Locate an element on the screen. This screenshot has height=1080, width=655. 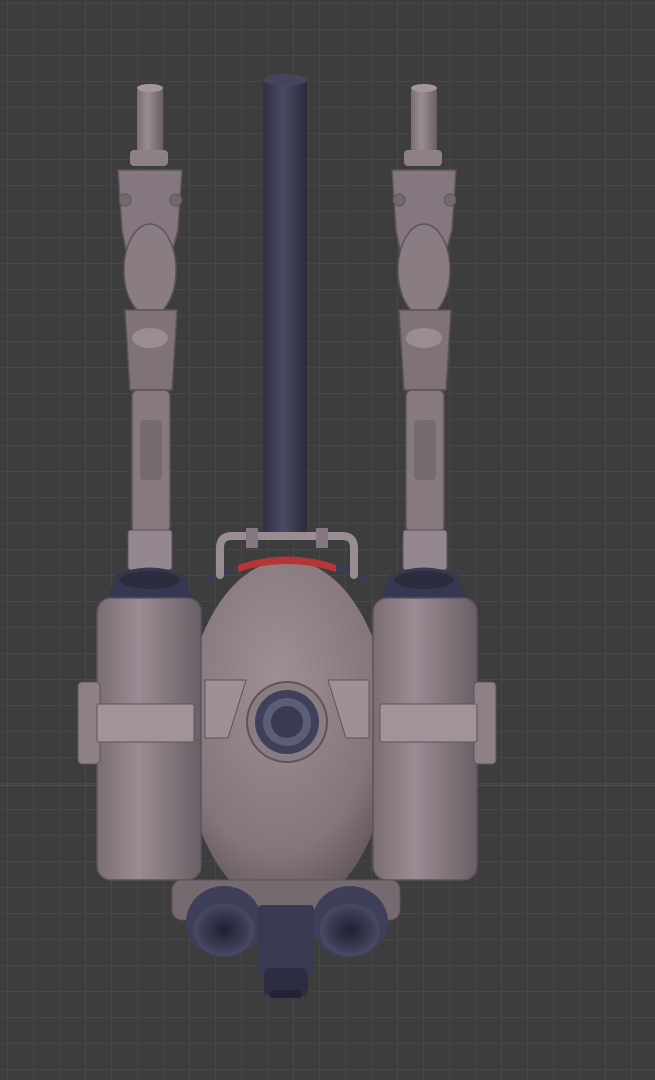
right-shoulder-block is located at coordinates (425, 550).